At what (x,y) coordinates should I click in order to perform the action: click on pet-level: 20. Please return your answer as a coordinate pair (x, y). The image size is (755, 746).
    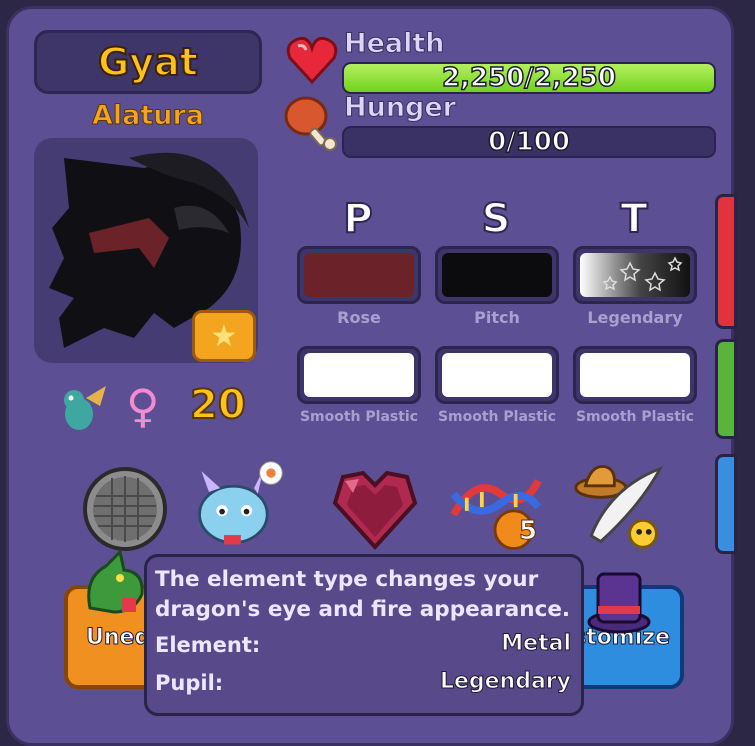
    Looking at the image, I should click on (218, 405).